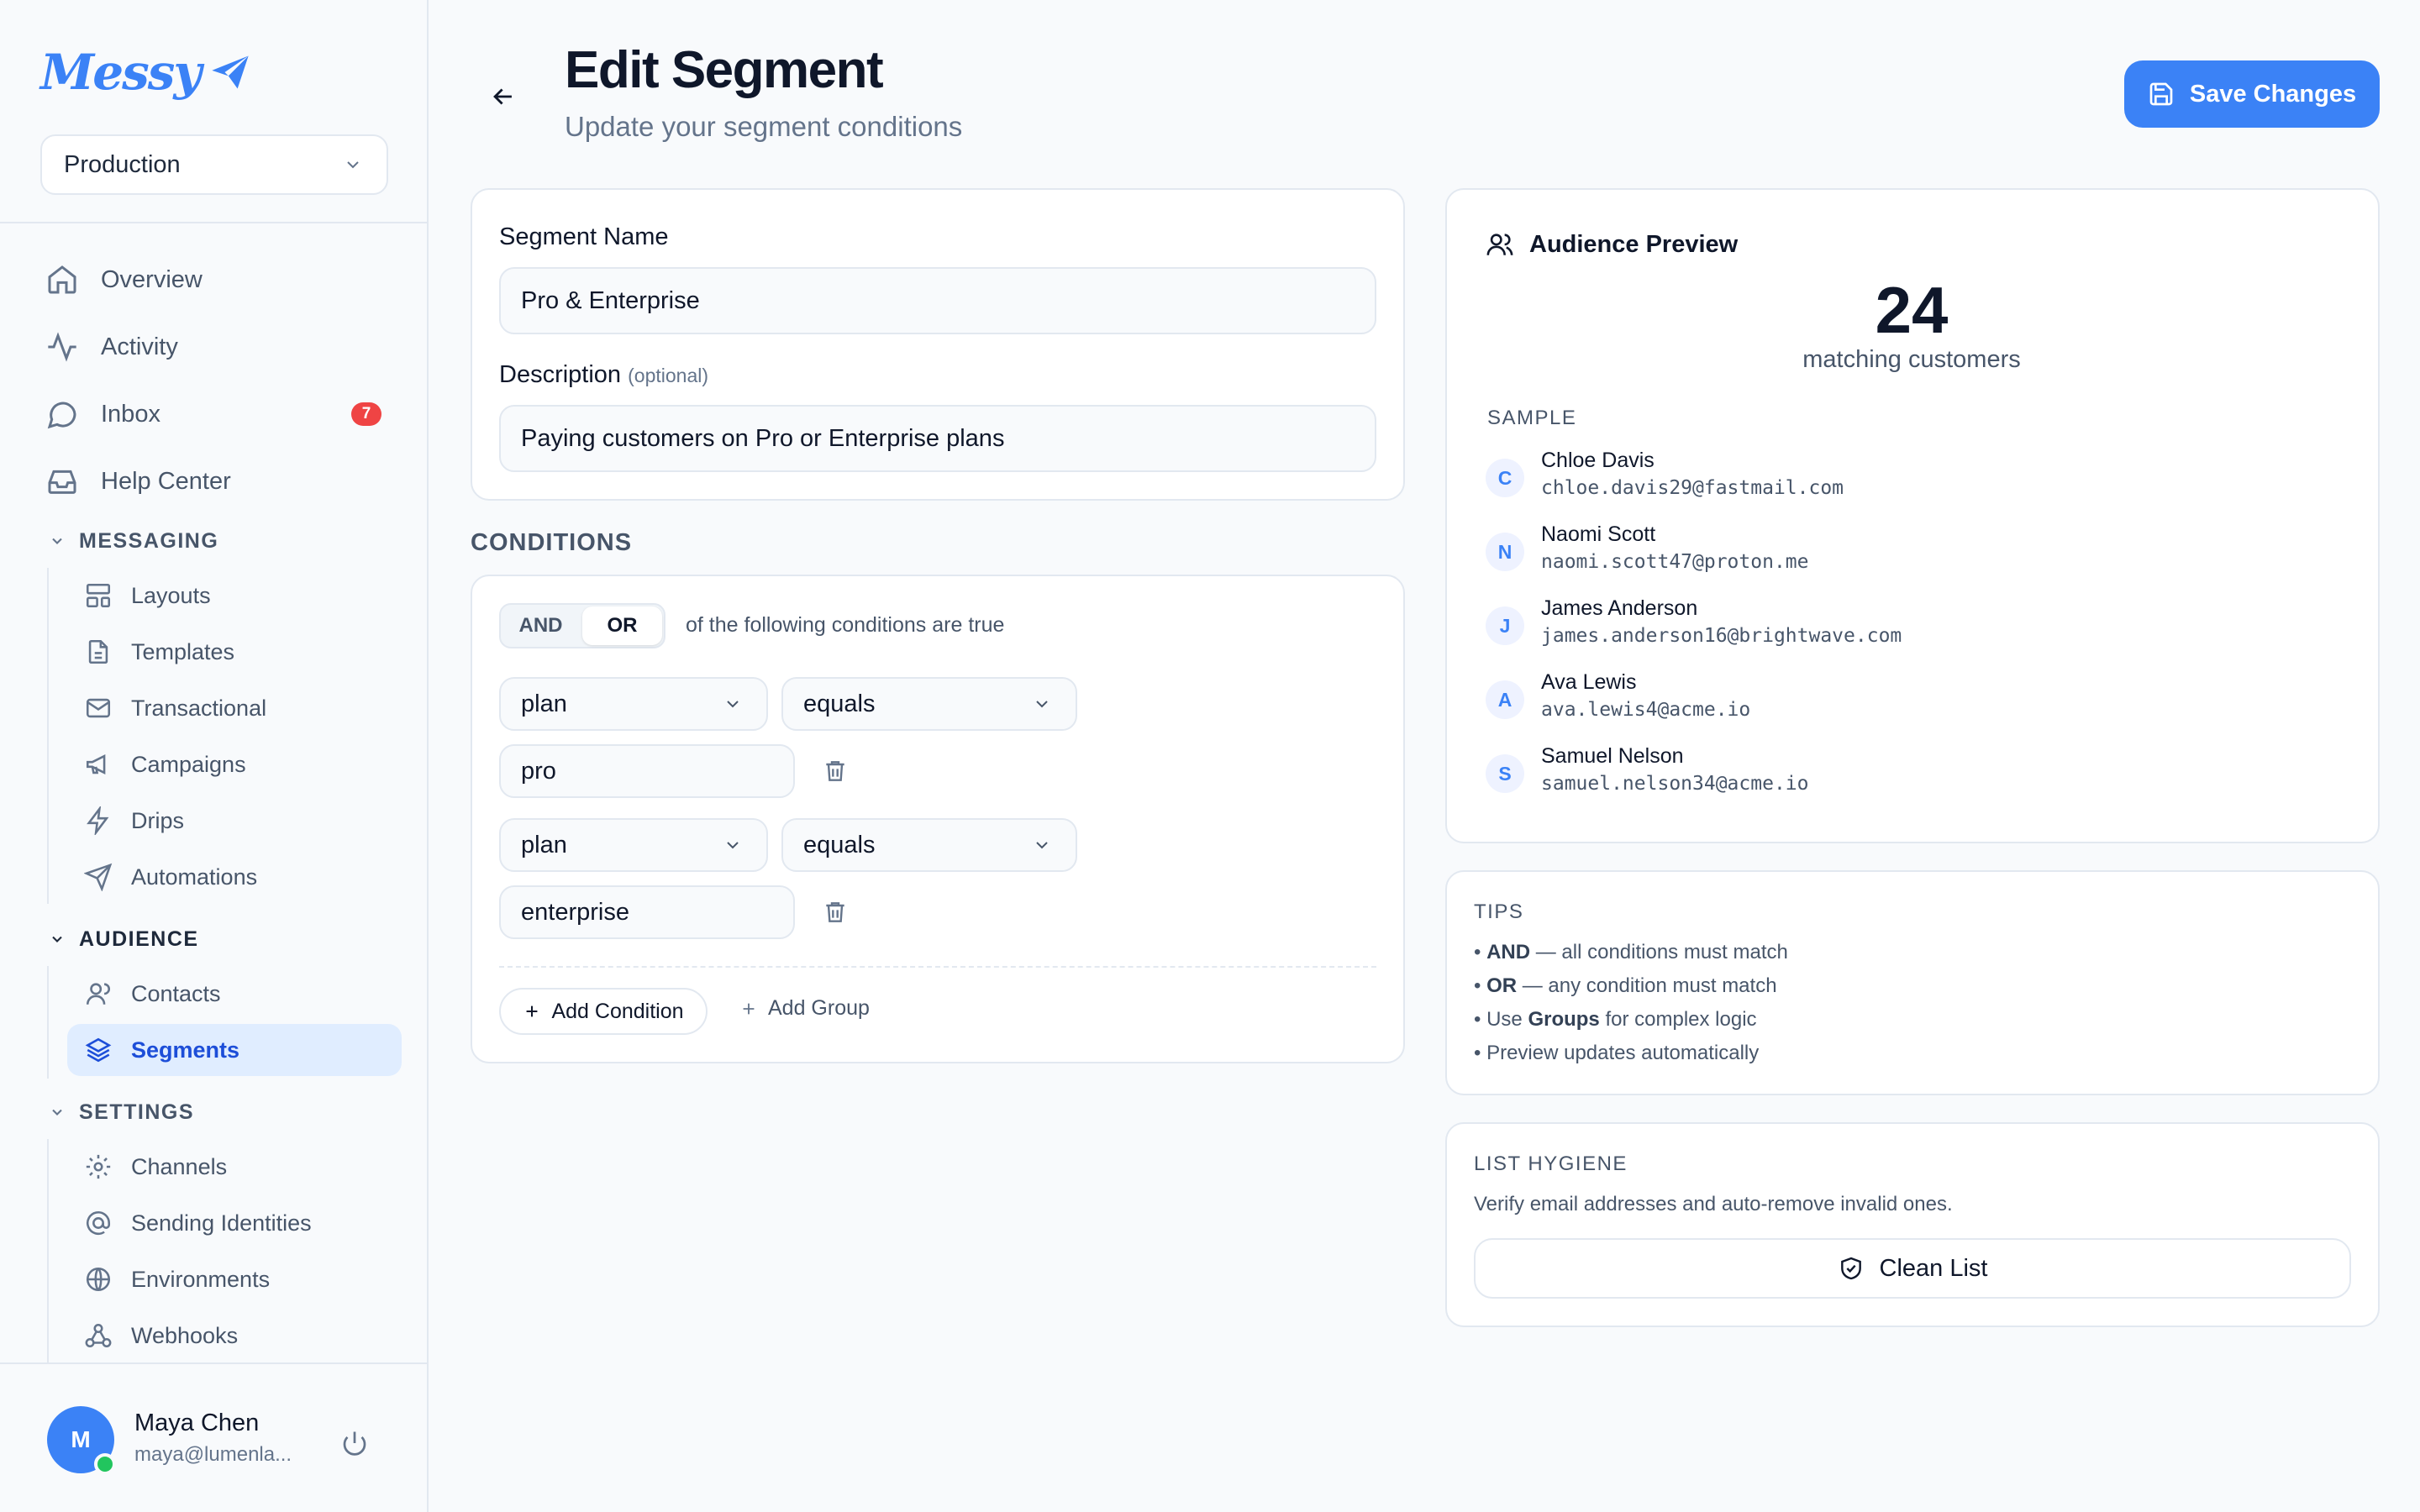 Image resolution: width=2420 pixels, height=1512 pixels. Describe the element at coordinates (234, 821) in the screenshot. I see `sidebar-item-drips: Drips` at that location.